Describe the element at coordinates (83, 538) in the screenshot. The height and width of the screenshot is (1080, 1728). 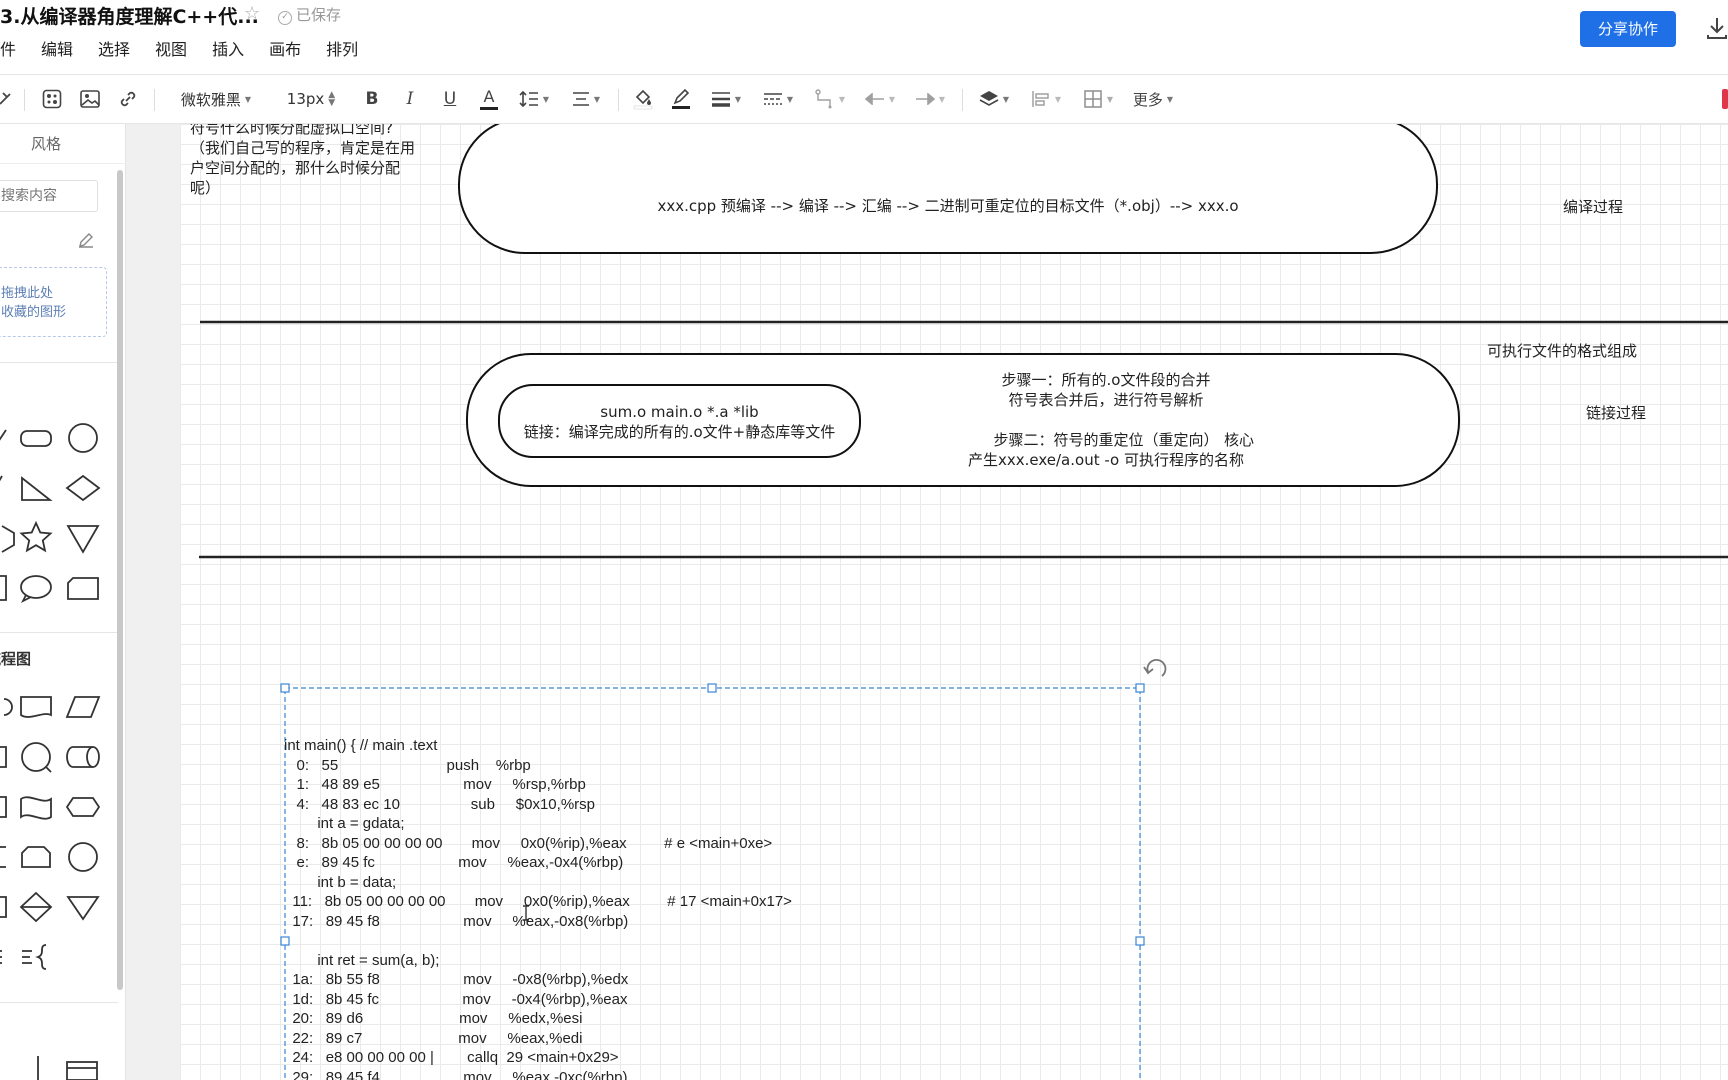
I see `inverted-triangle-shape-icon` at that location.